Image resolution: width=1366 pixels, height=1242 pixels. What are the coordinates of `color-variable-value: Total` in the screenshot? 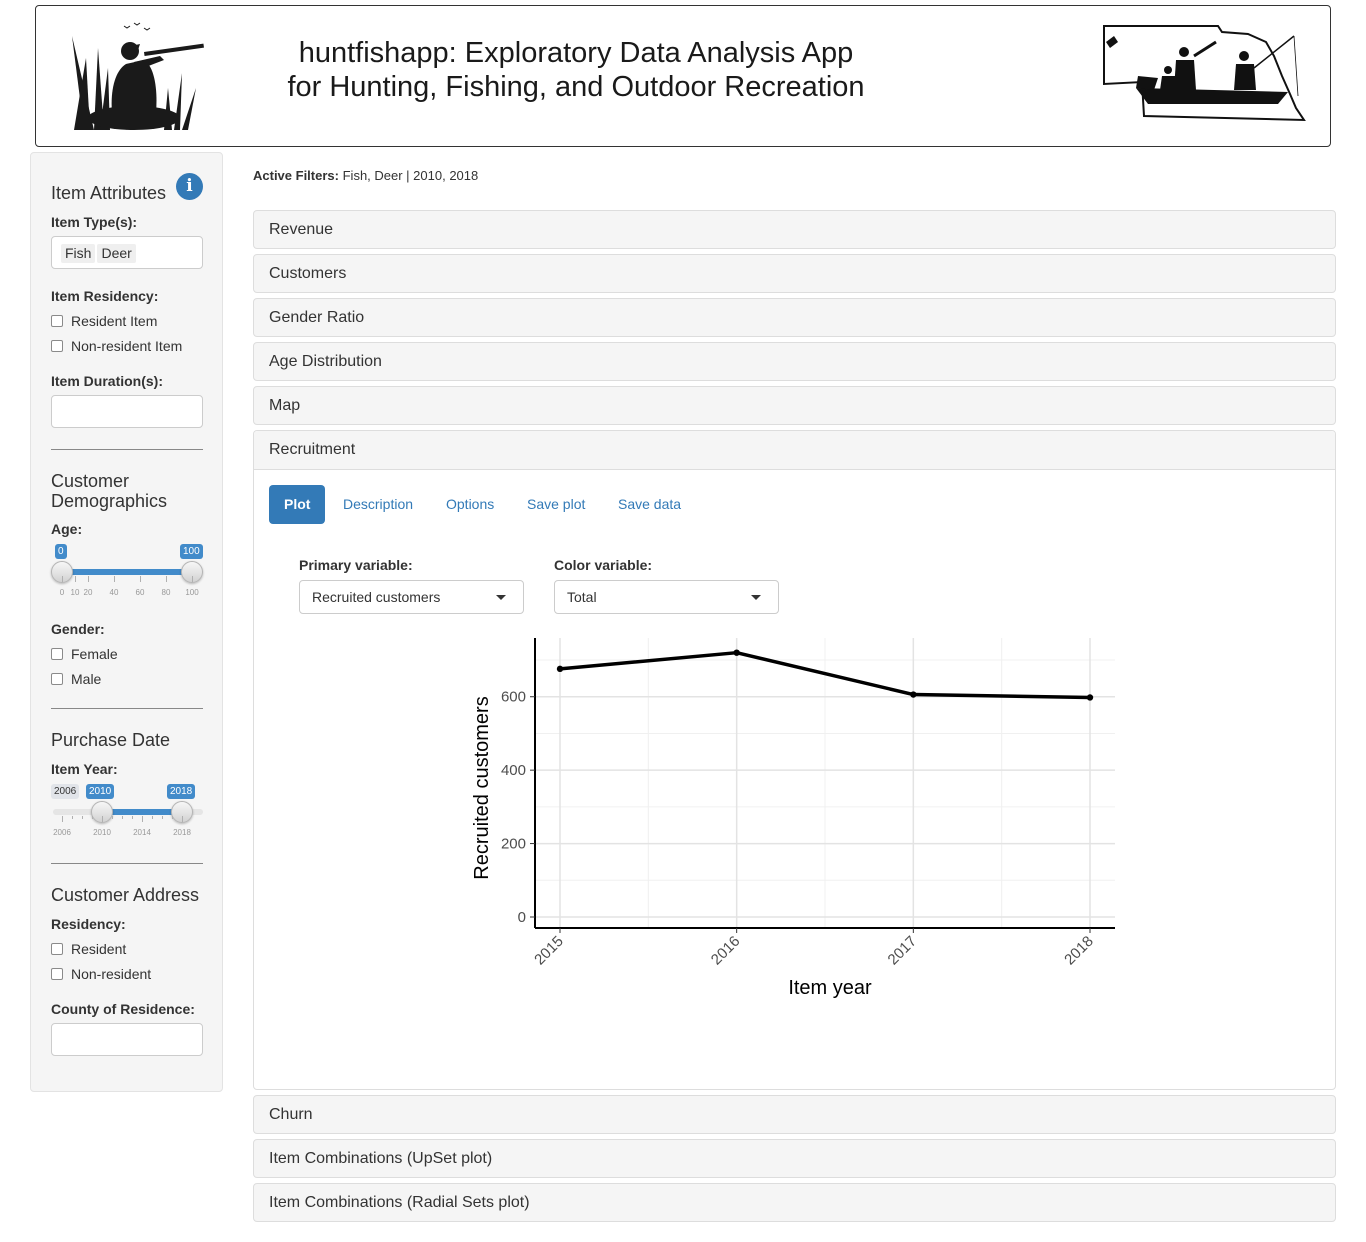 It's located at (582, 597).